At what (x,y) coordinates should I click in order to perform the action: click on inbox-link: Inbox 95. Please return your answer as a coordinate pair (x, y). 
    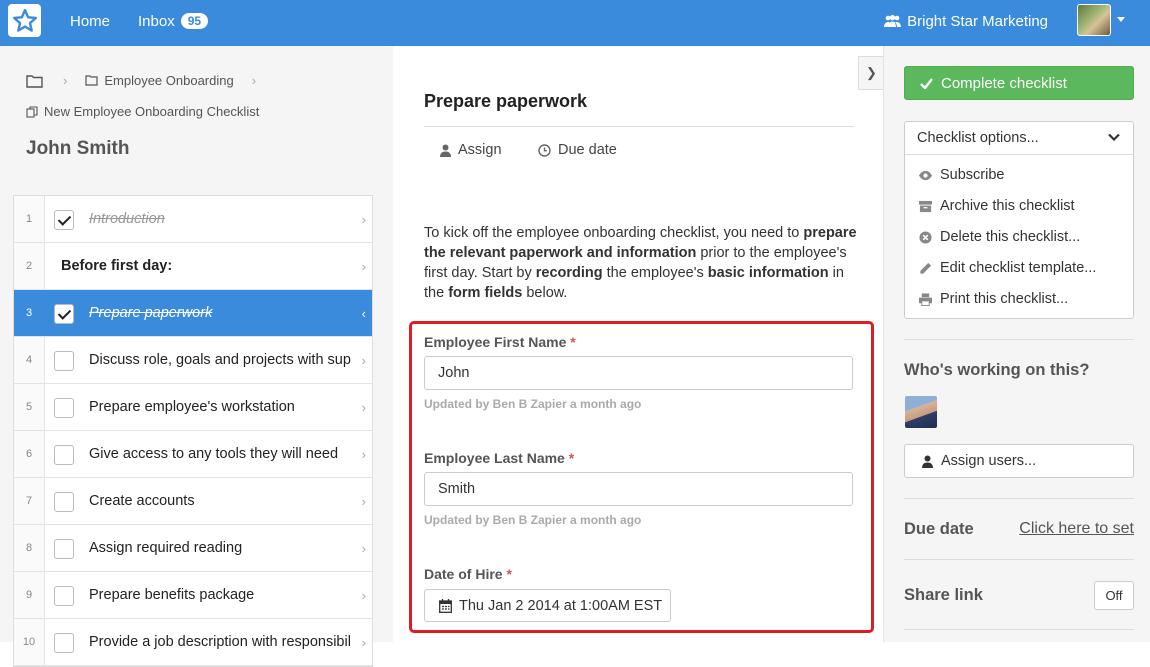
    Looking at the image, I should click on (173, 21).